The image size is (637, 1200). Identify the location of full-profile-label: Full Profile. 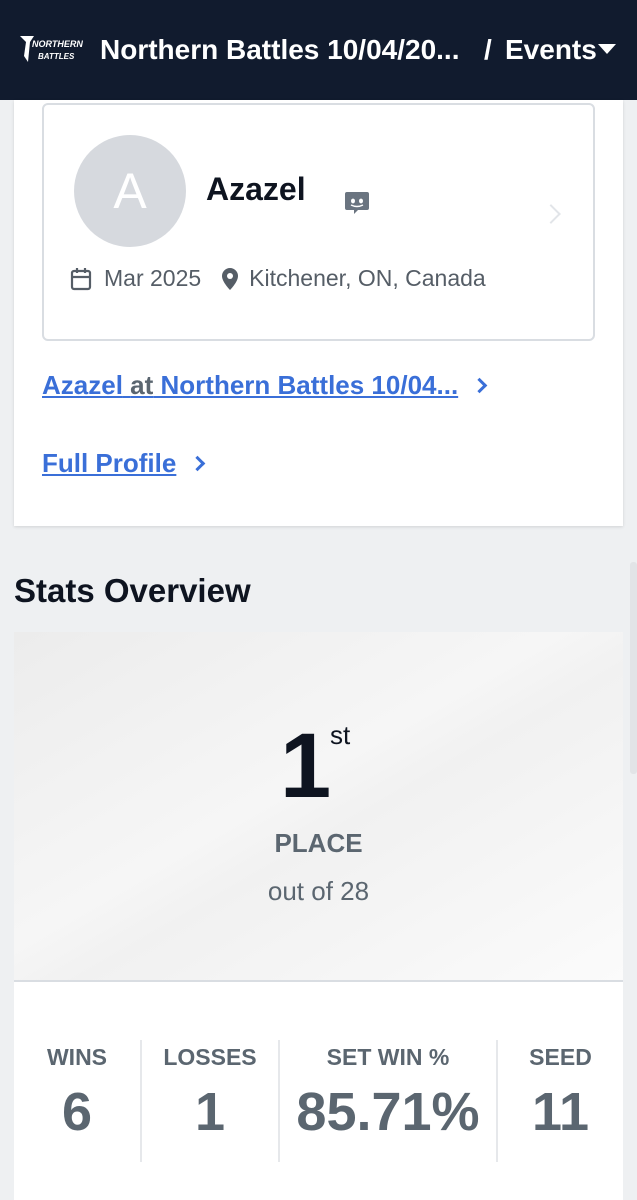
(109, 463).